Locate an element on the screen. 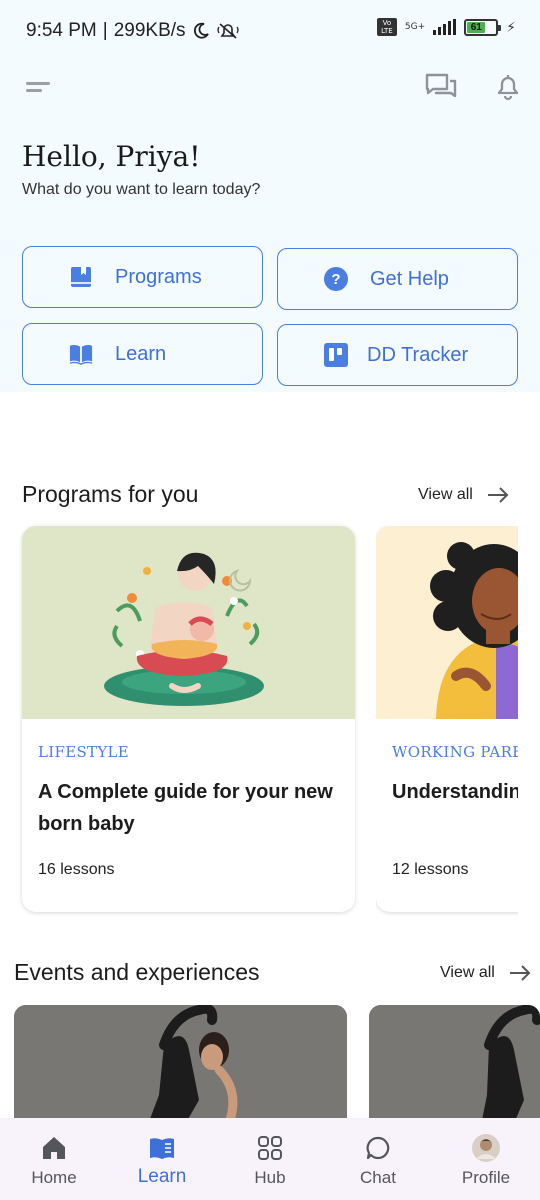  learn-label: Learn is located at coordinates (141, 354).